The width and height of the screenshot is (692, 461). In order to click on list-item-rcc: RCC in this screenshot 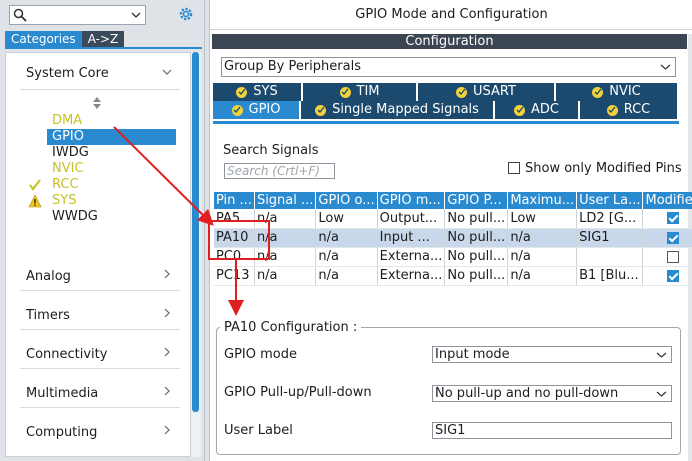, I will do `click(65, 185)`.